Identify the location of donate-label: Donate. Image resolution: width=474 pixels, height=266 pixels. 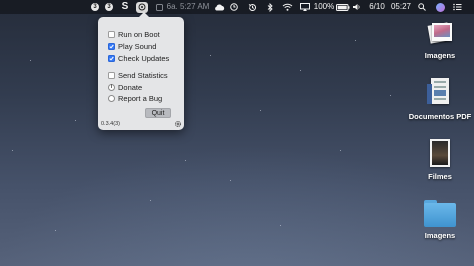
(130, 87).